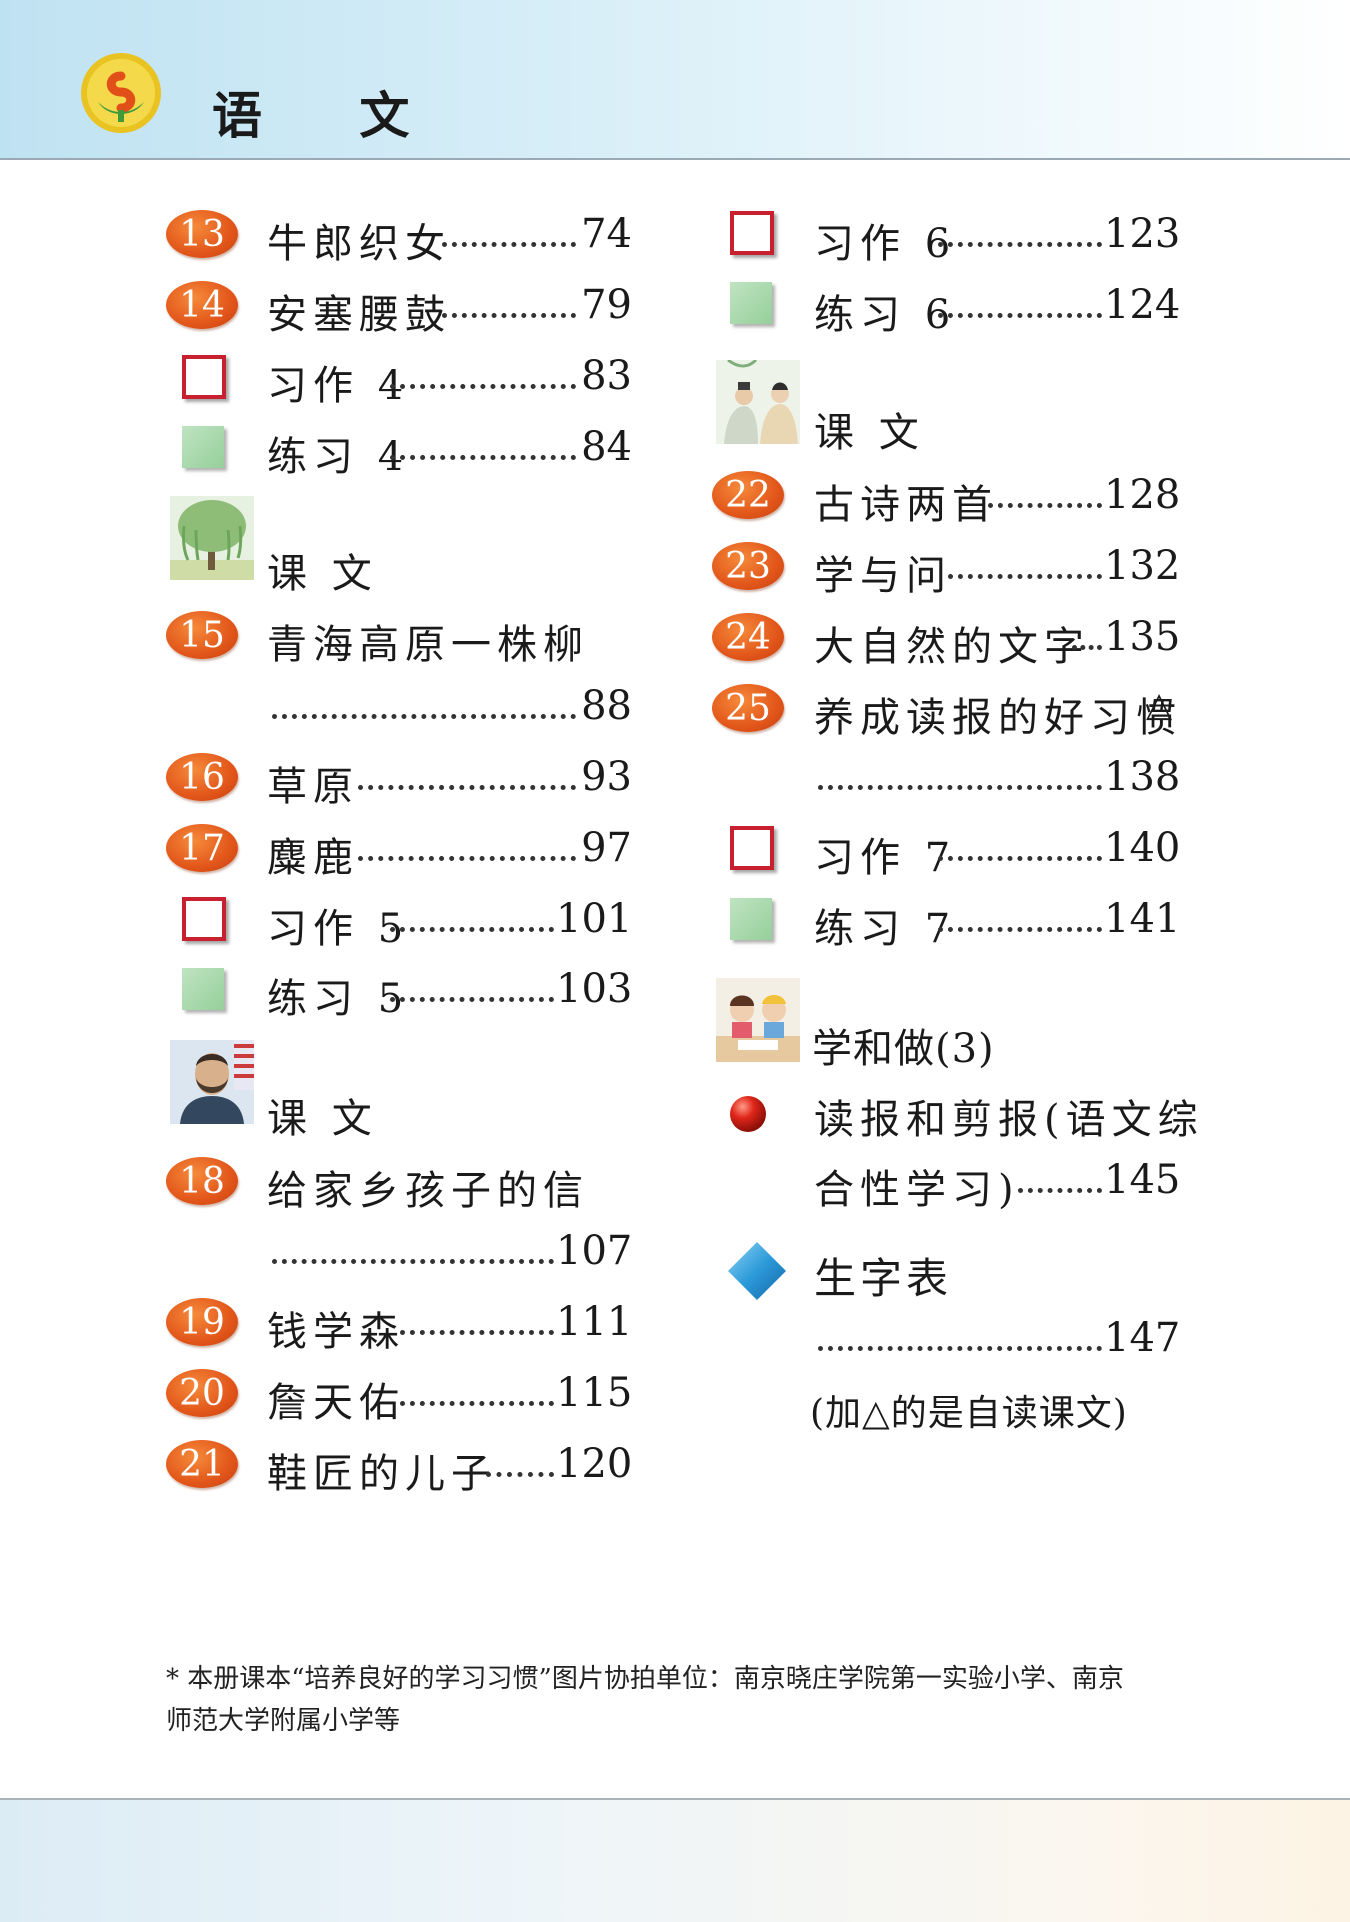 Image resolution: width=1350 pixels, height=1922 pixels. I want to click on lesson-number-badge: 17, so click(202, 848).